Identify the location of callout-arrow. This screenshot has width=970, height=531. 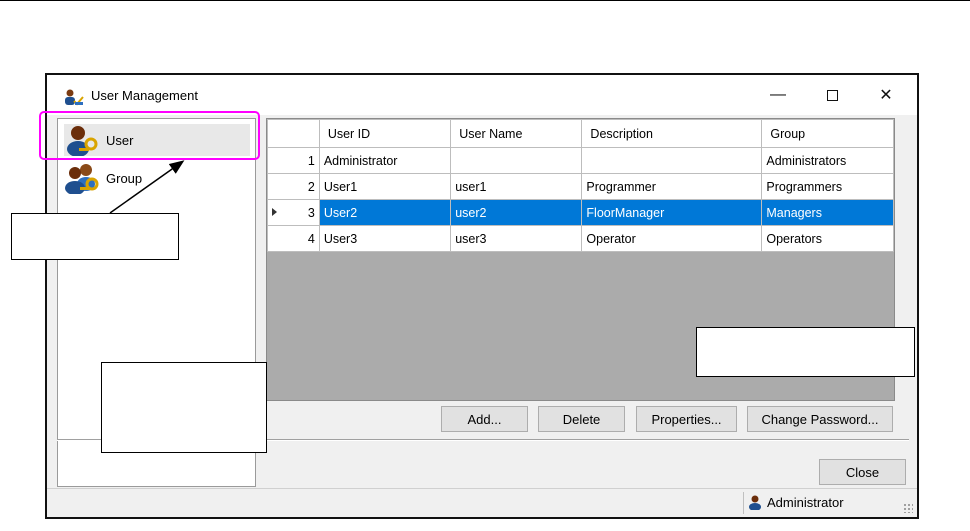
(147, 187).